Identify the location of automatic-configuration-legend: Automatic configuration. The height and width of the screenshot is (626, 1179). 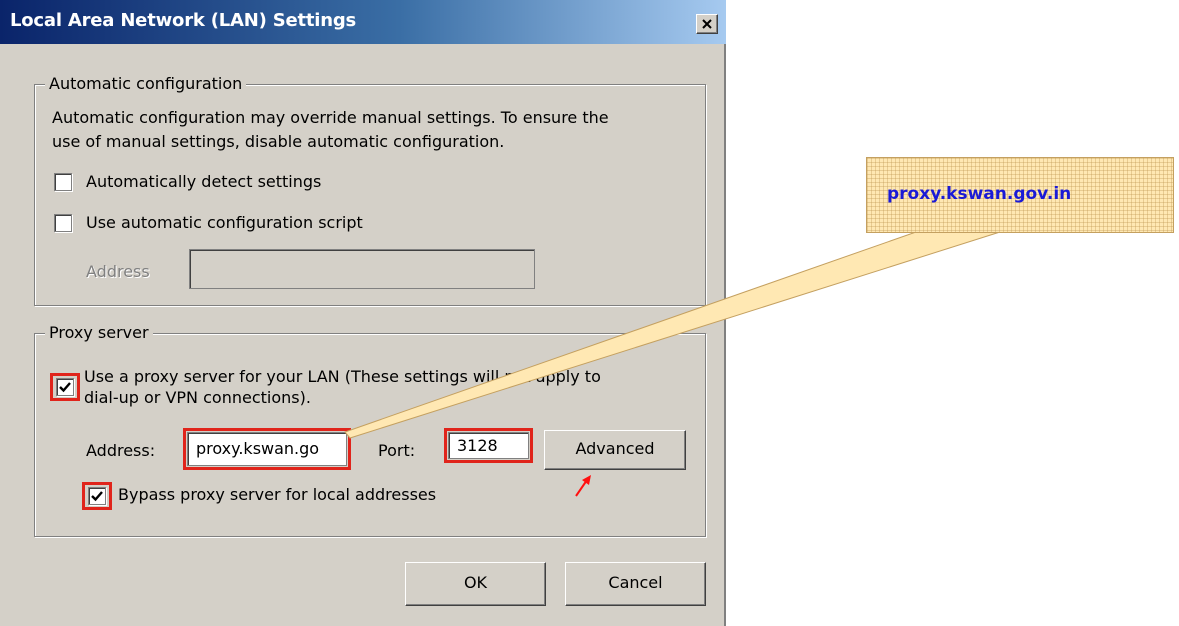
(146, 83).